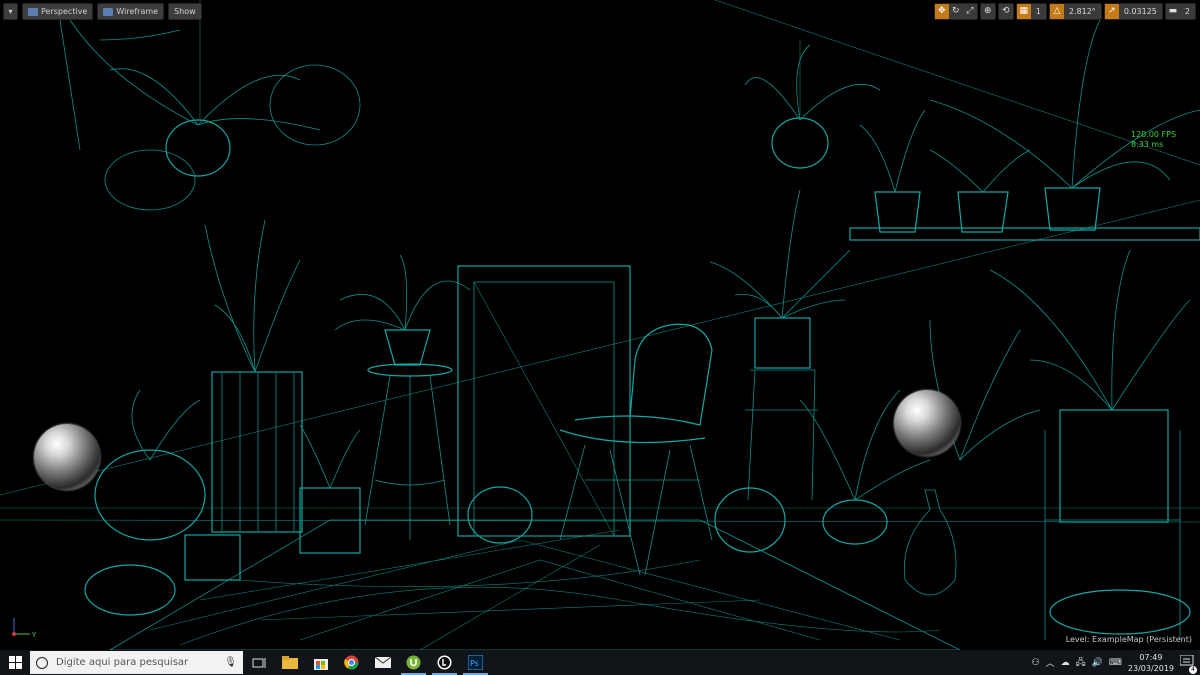  What do you see at coordinates (122, 662) in the screenshot?
I see `search-placeholder: Digite aqui para pesquisar` at bounding box center [122, 662].